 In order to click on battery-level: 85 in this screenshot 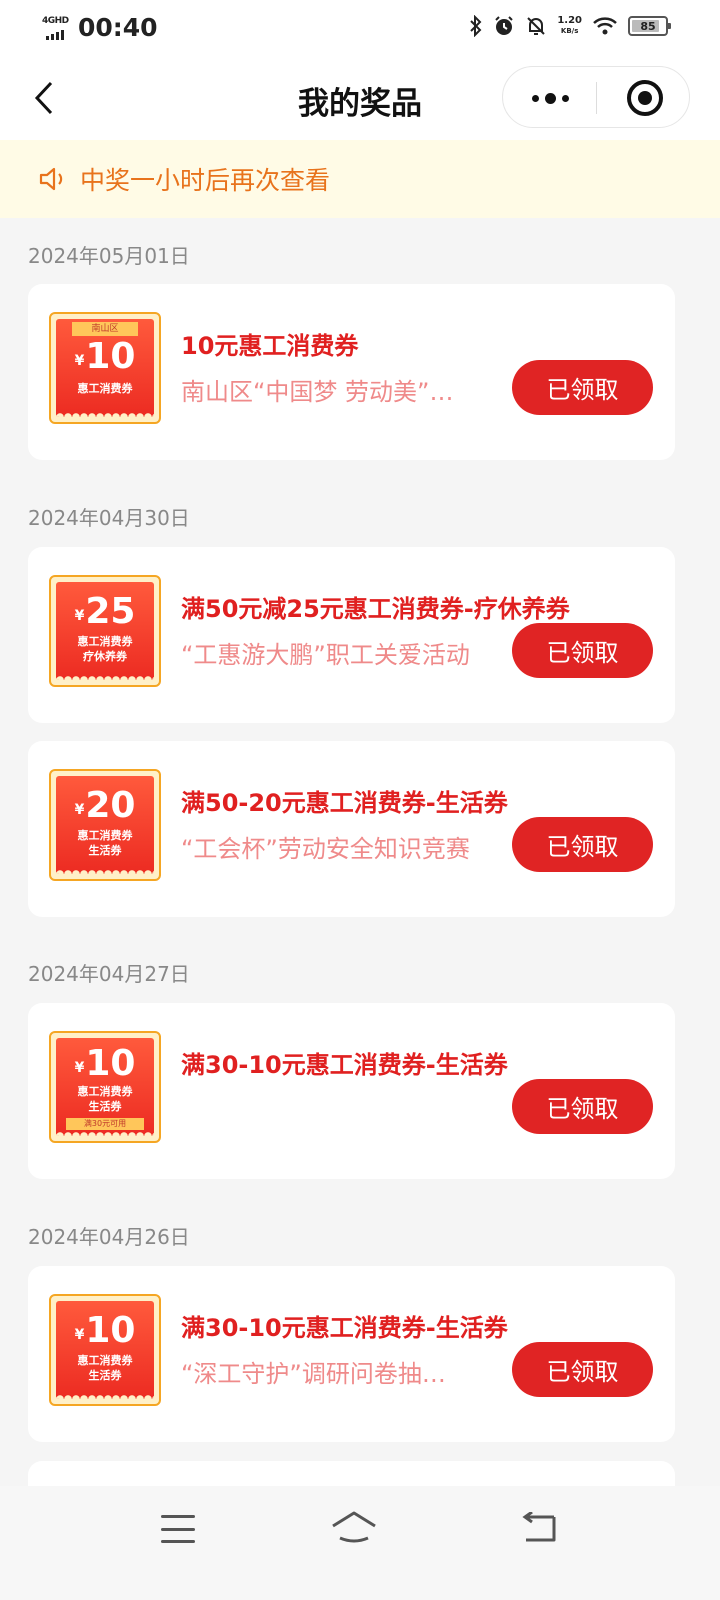, I will do `click(648, 26)`.